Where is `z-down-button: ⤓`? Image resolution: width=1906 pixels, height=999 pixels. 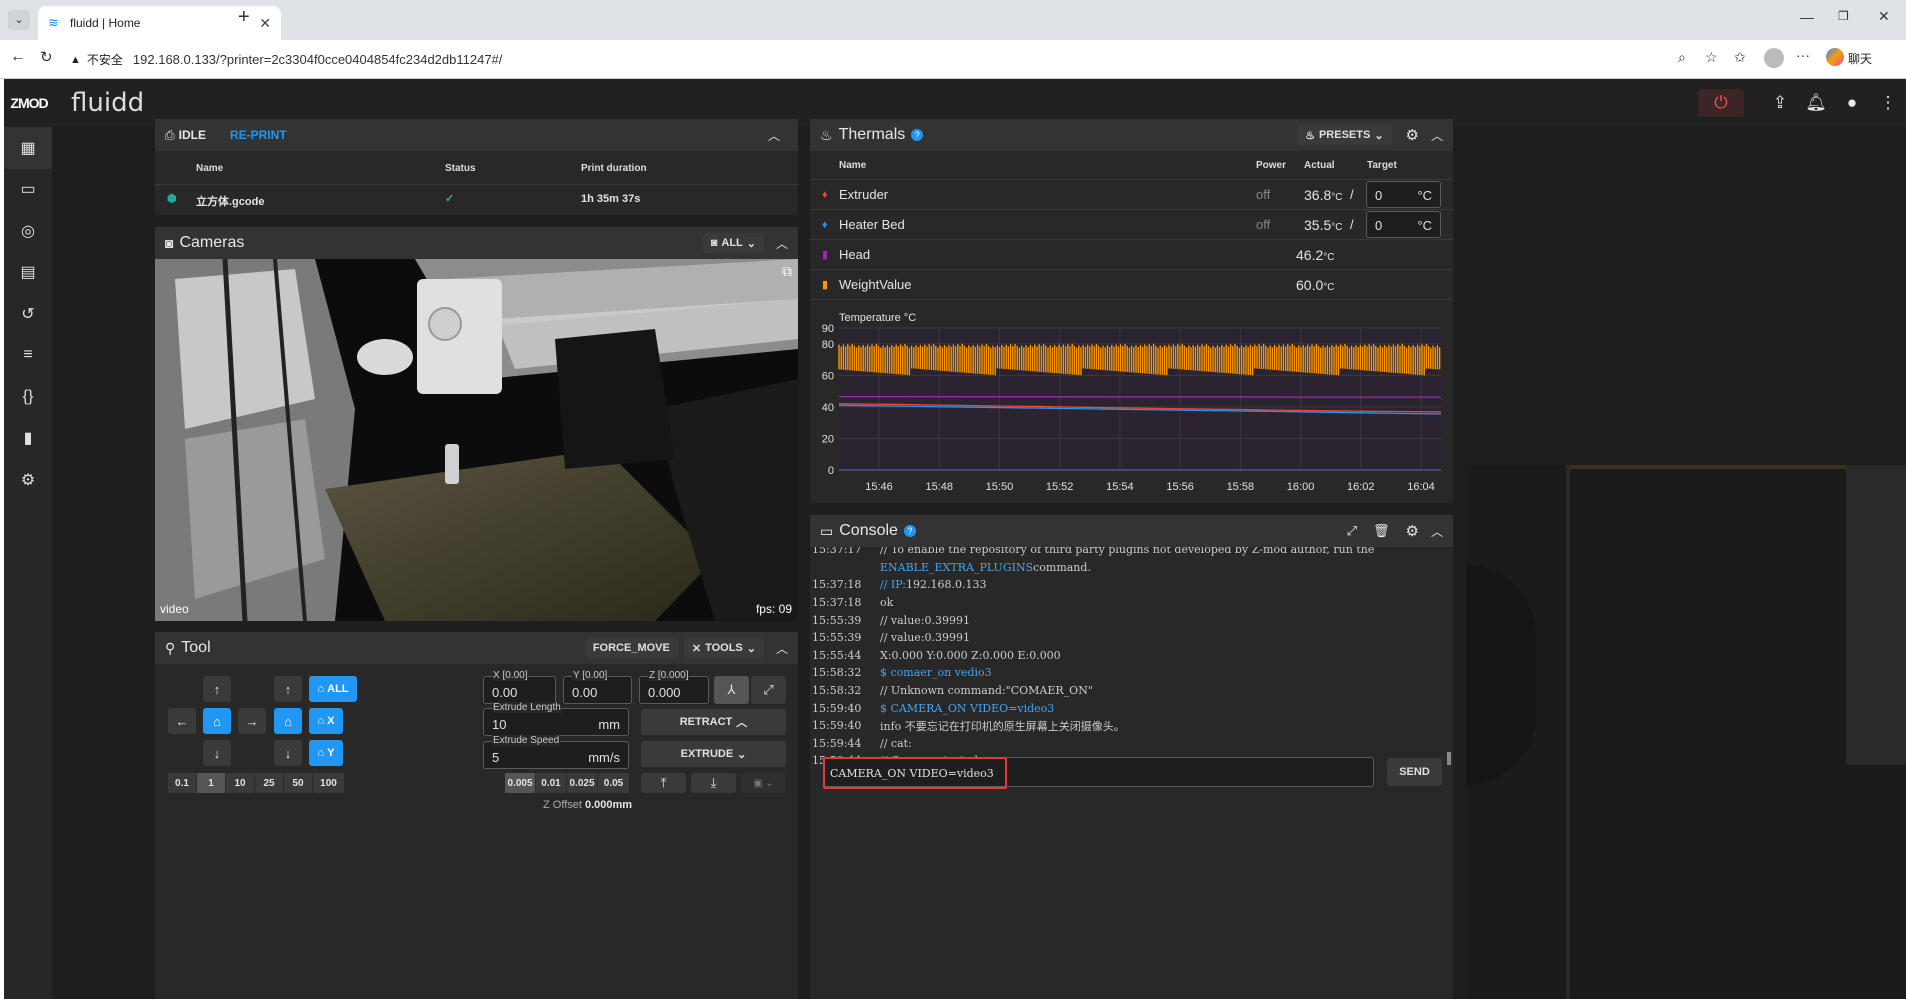
z-down-button: ⤓ is located at coordinates (713, 783).